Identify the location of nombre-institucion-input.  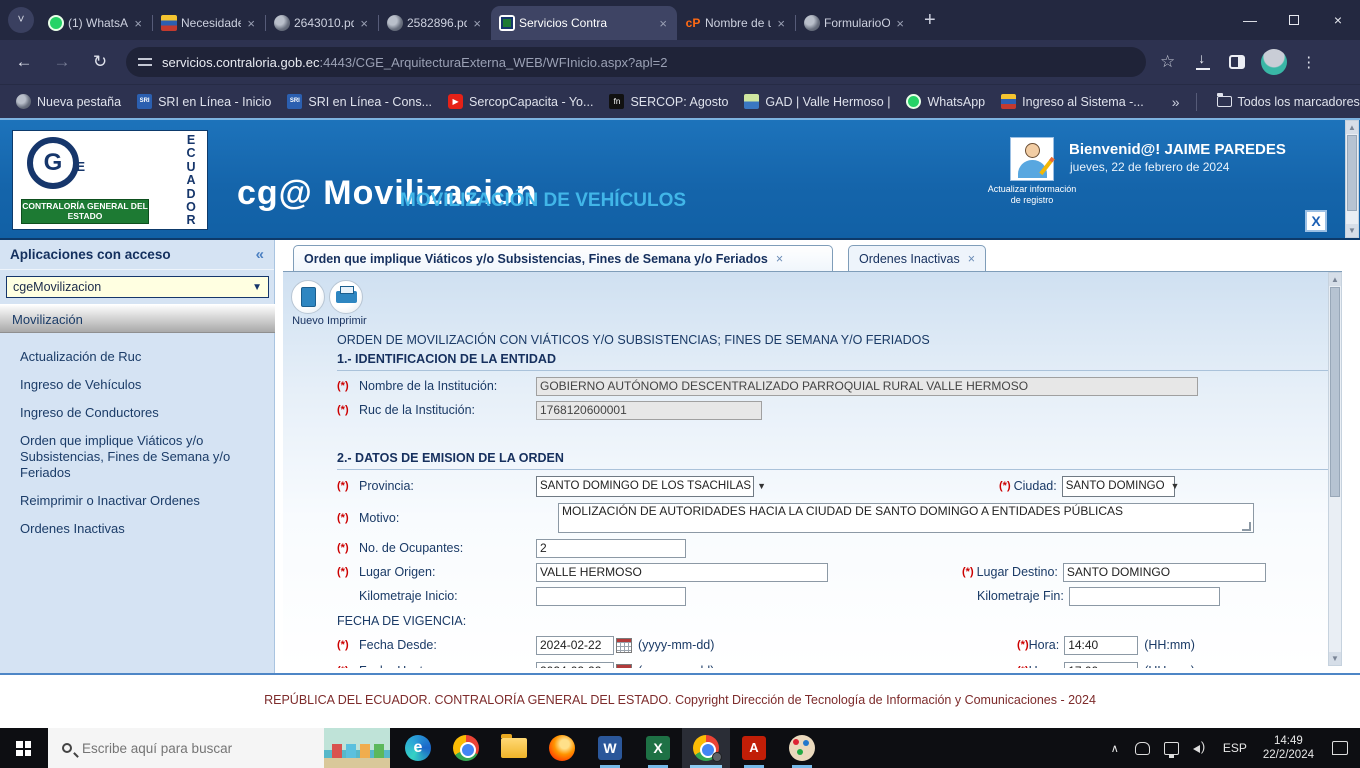
(867, 386).